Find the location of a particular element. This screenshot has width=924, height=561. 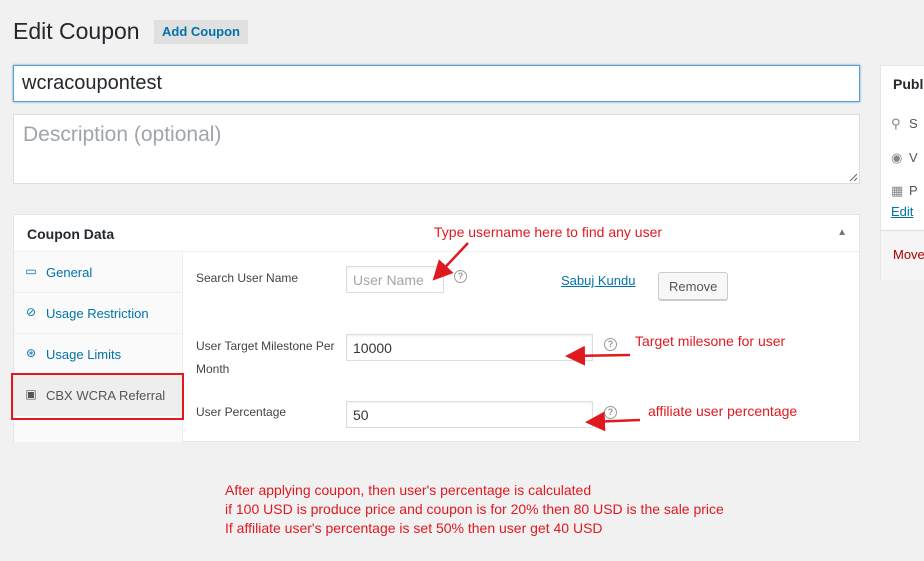

publish-footer: Move is located at coordinates (902, 255).